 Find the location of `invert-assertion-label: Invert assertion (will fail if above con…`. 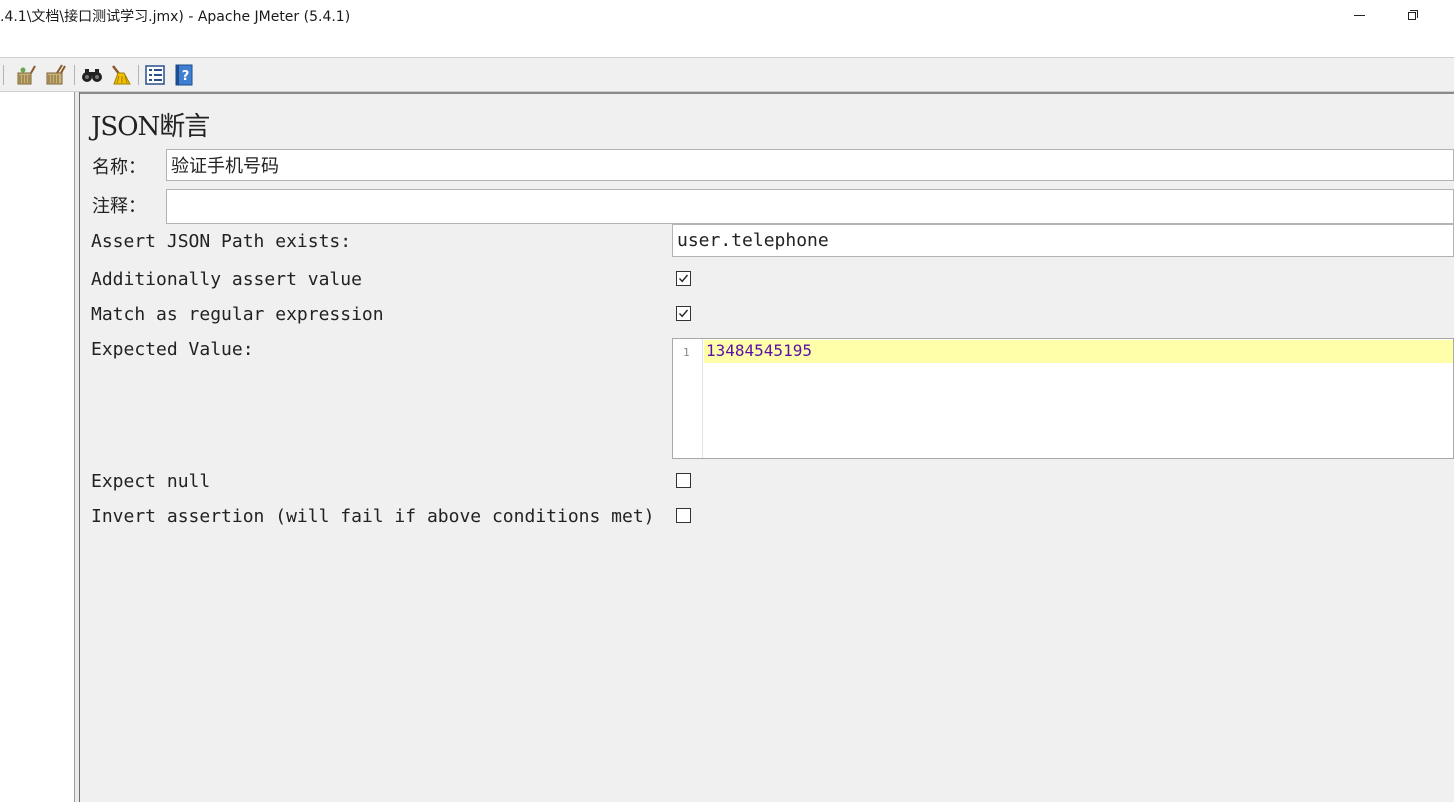

invert-assertion-label: Invert assertion (will fail if above con… is located at coordinates (373, 516).